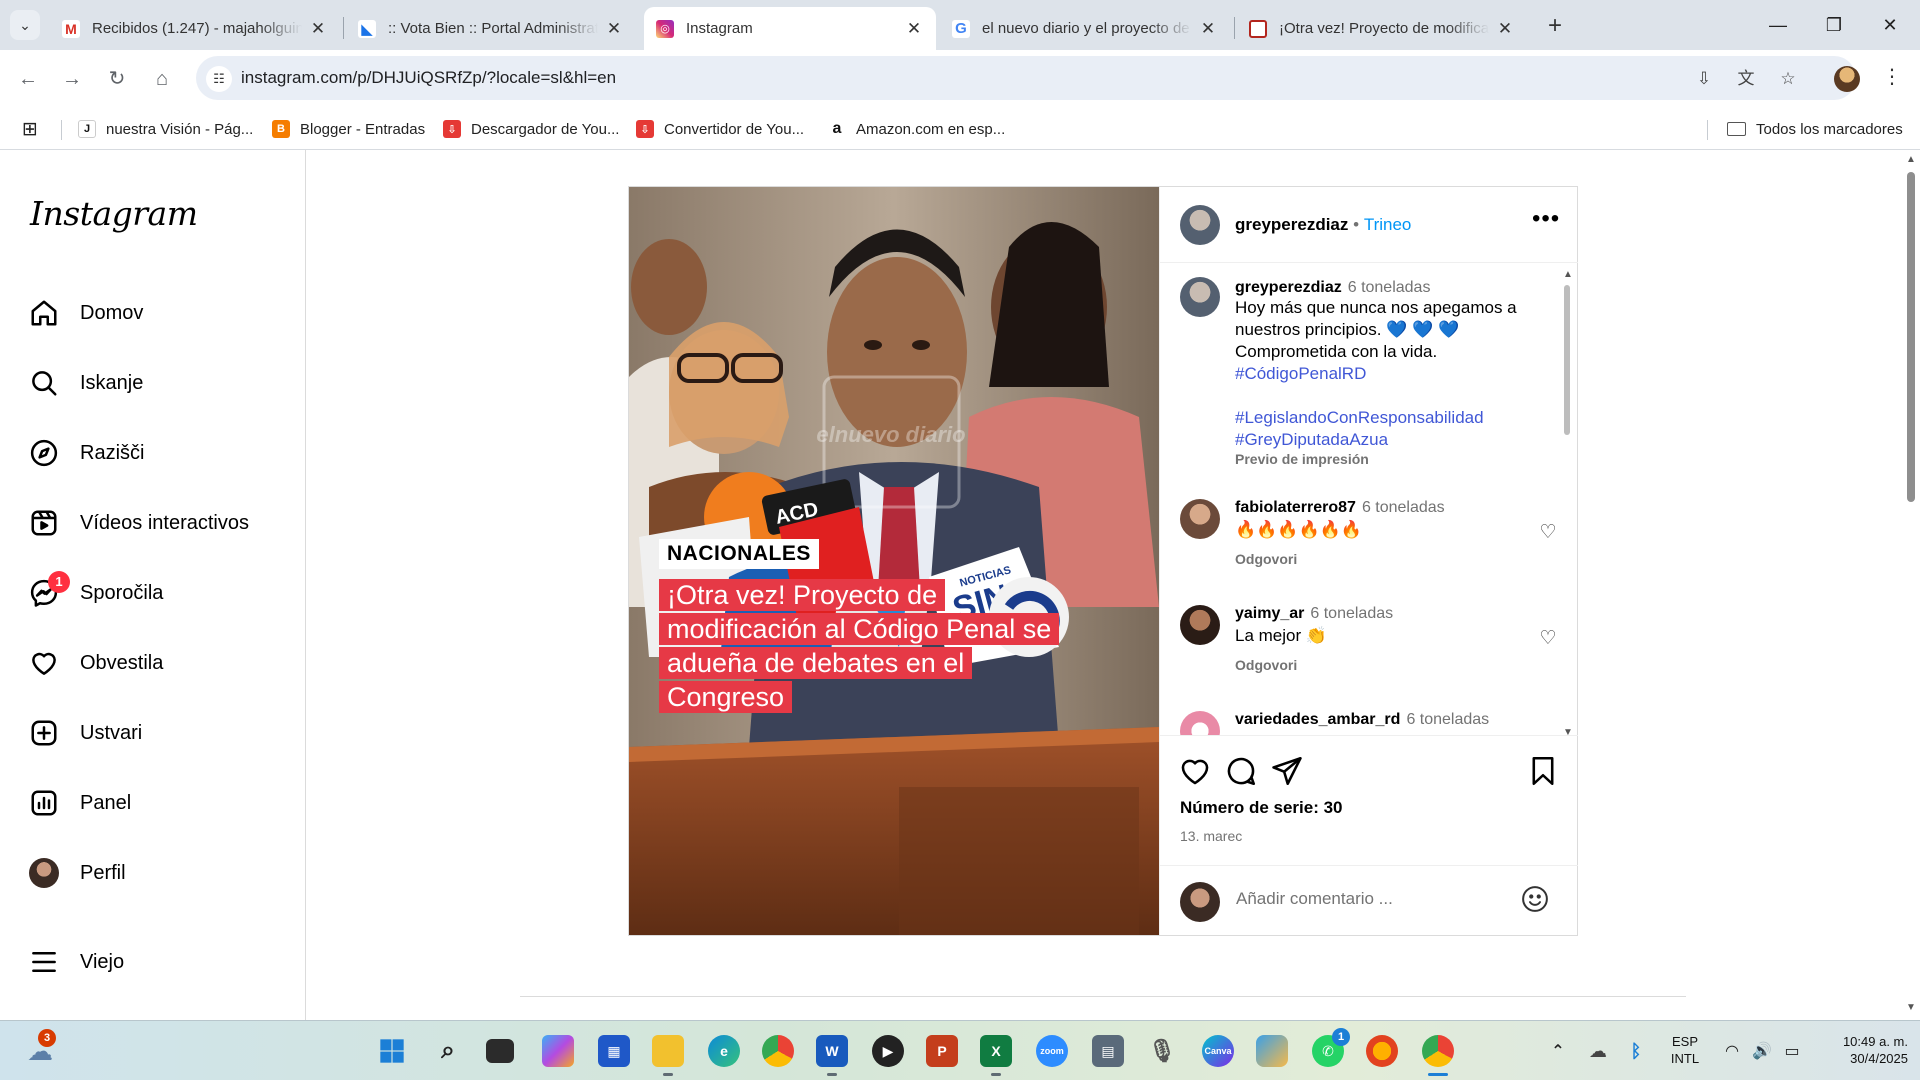 The height and width of the screenshot is (1080, 1920). Describe the element at coordinates (558, 1051) in the screenshot. I see `copilot-icon` at that location.